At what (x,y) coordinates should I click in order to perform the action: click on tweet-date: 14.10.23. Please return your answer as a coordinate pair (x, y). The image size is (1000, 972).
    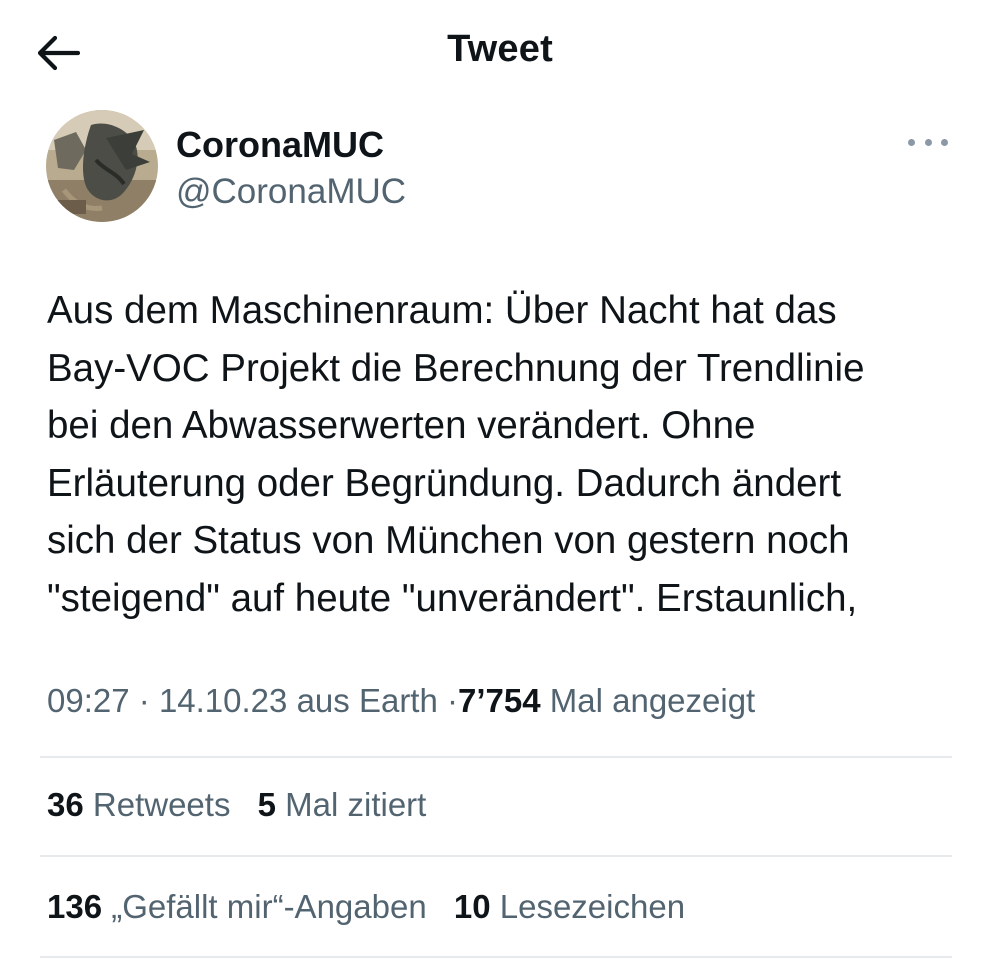
    Looking at the image, I should click on (223, 700).